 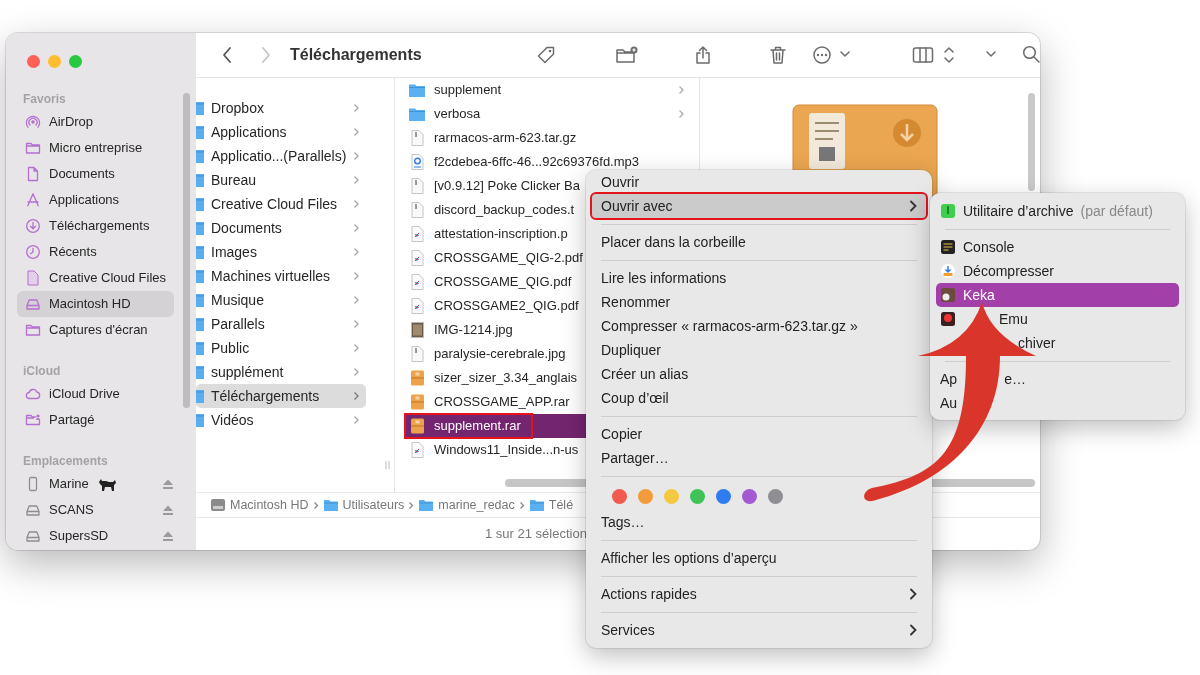 What do you see at coordinates (501, 234) in the screenshot?
I see `file-name: attestation-inscription.p` at bounding box center [501, 234].